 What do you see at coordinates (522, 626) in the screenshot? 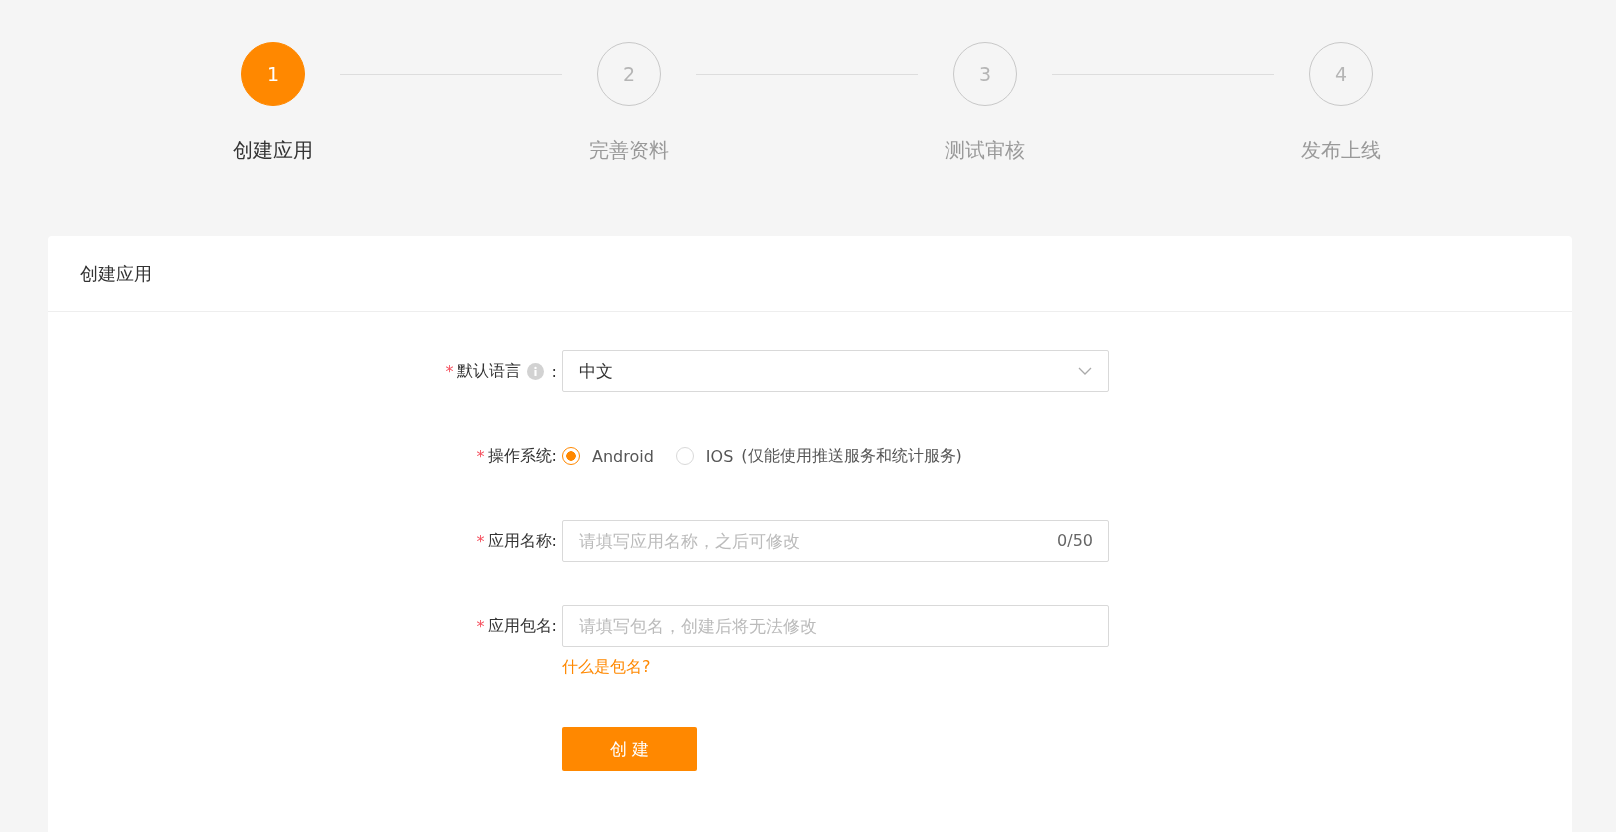
I see `field-label: 应用包名:` at bounding box center [522, 626].